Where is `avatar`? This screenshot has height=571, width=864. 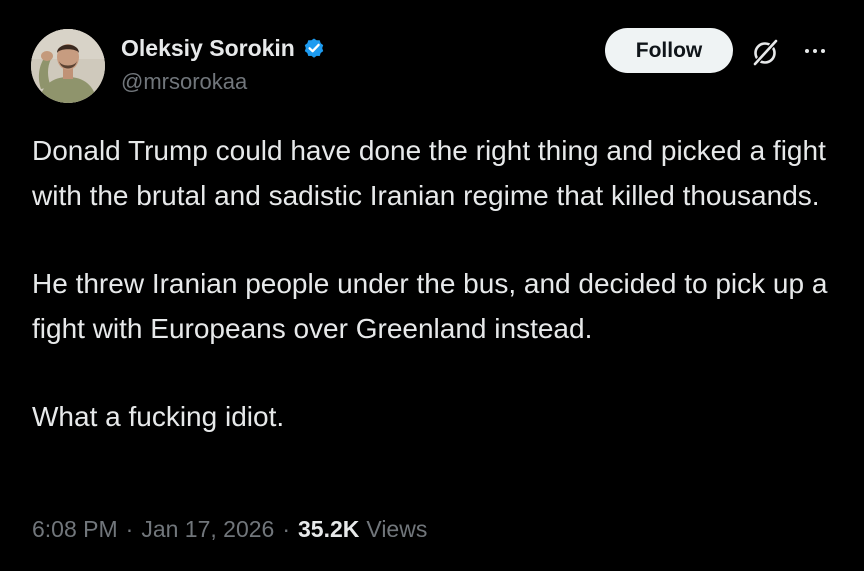
avatar is located at coordinates (68, 66).